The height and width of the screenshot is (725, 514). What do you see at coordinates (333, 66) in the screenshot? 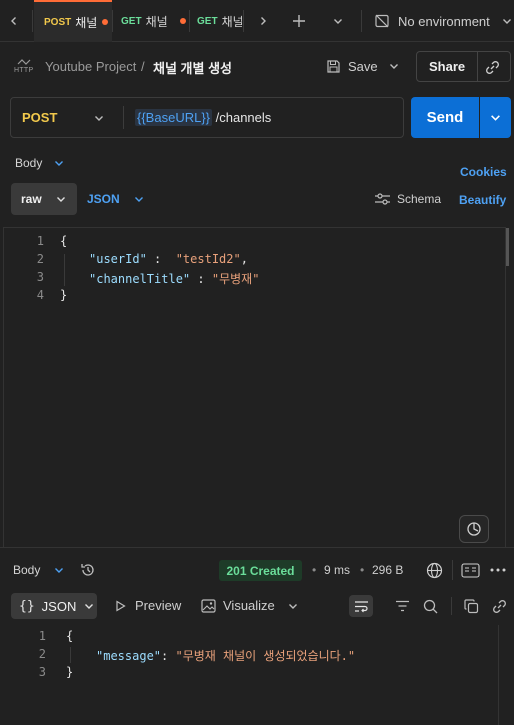
I see `save-icon` at bounding box center [333, 66].